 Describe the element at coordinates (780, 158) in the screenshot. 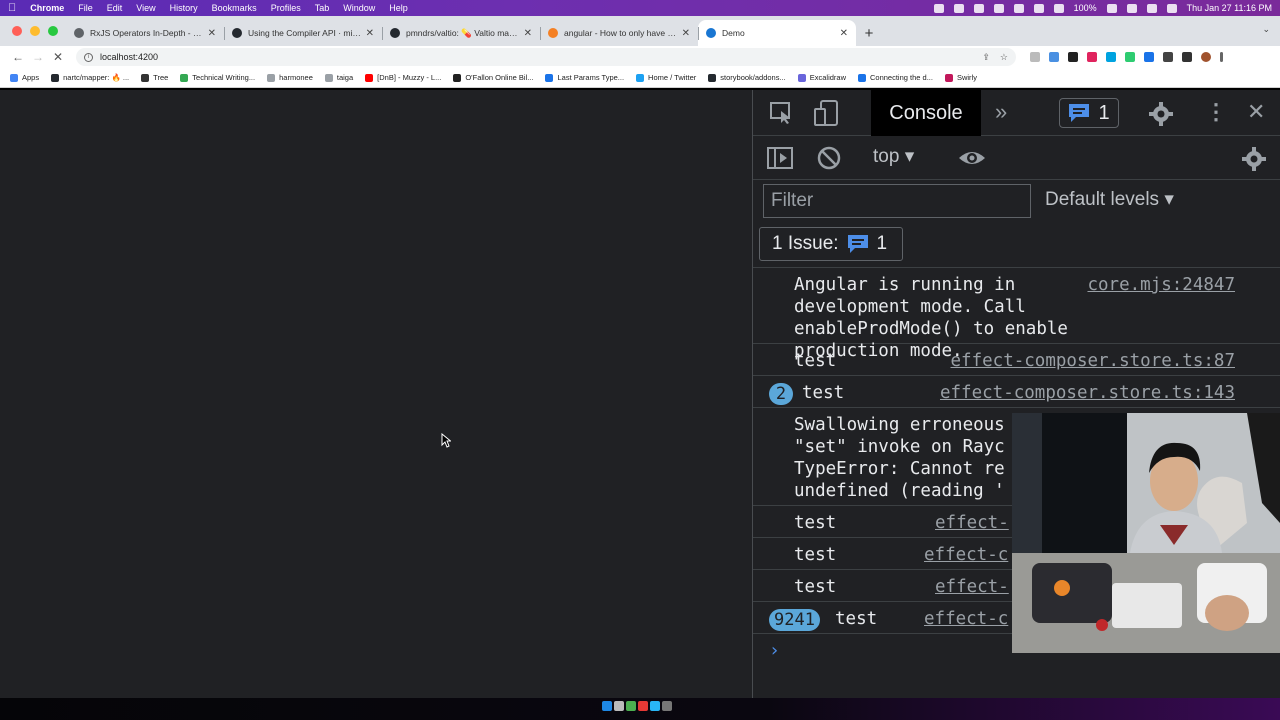

I see `show-sidebar-icon` at that location.